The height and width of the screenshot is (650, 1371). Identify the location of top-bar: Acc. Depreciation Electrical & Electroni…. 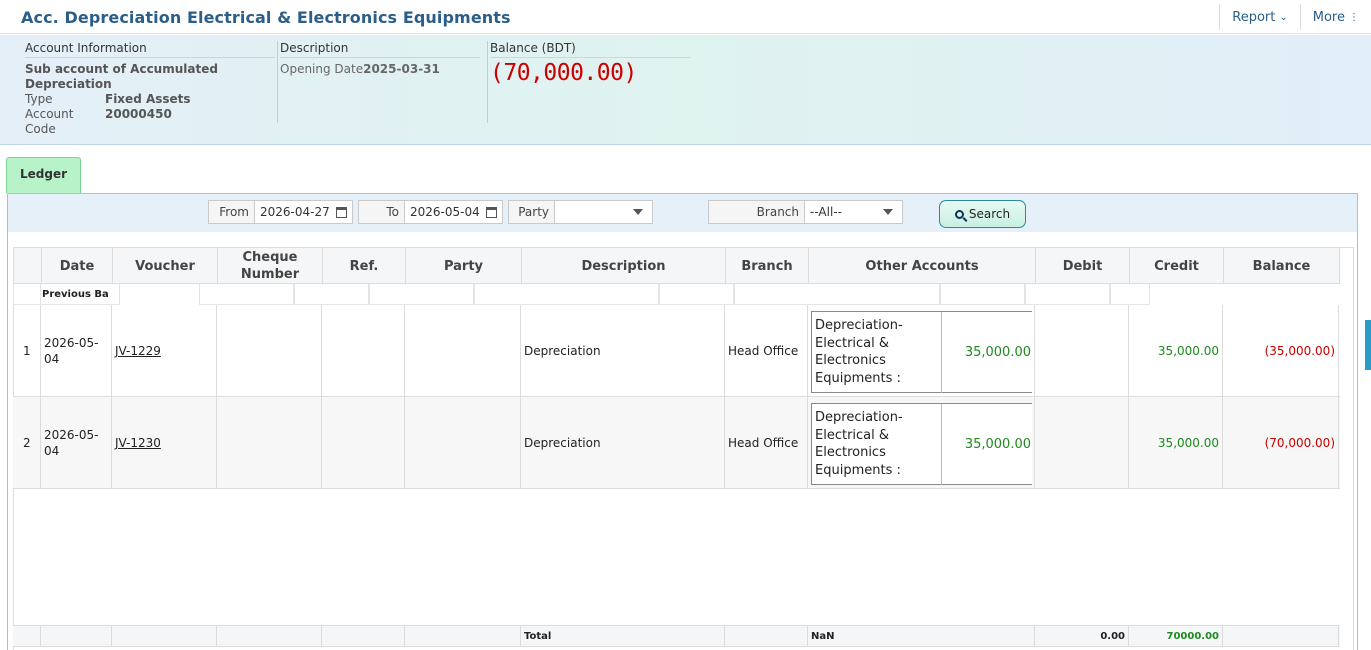
(685, 17).